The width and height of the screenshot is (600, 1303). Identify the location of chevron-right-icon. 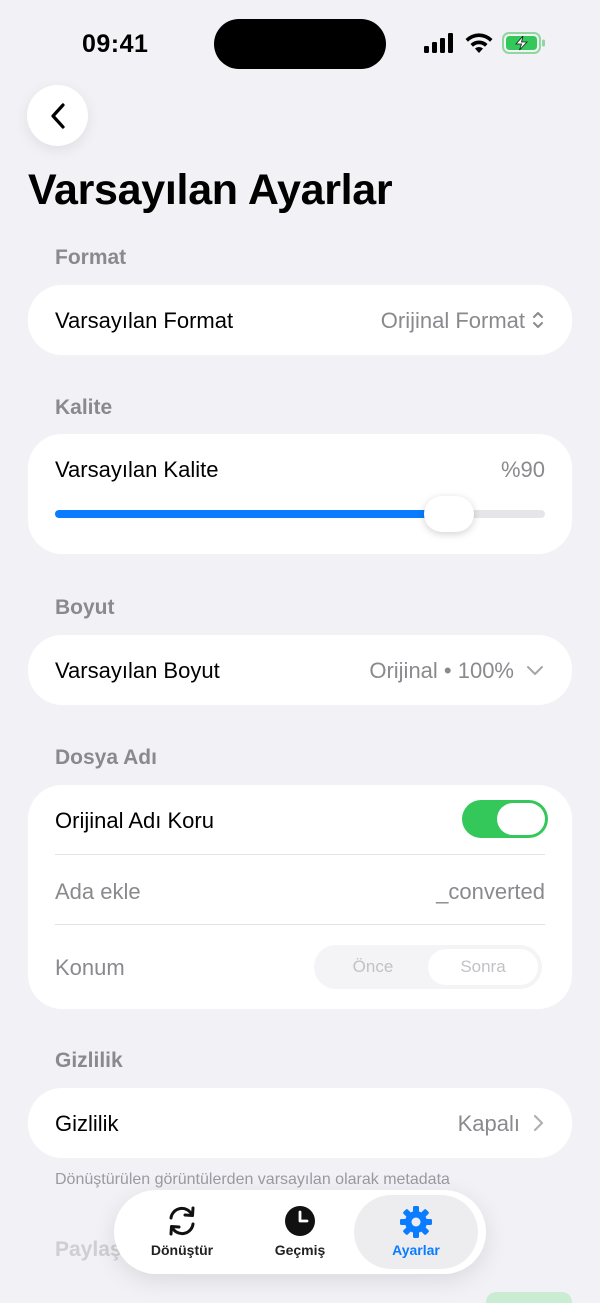
(538, 1123).